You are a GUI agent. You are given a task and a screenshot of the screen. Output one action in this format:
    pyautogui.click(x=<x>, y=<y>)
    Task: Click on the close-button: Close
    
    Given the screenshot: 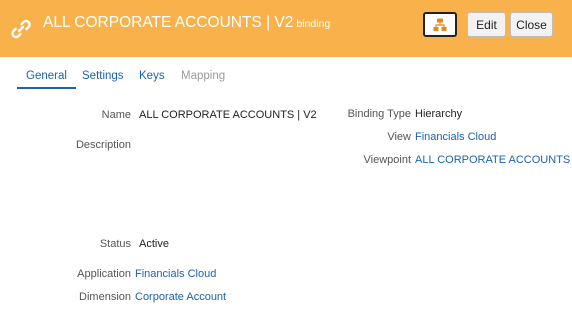 What is the action you would take?
    pyautogui.click(x=531, y=24)
    